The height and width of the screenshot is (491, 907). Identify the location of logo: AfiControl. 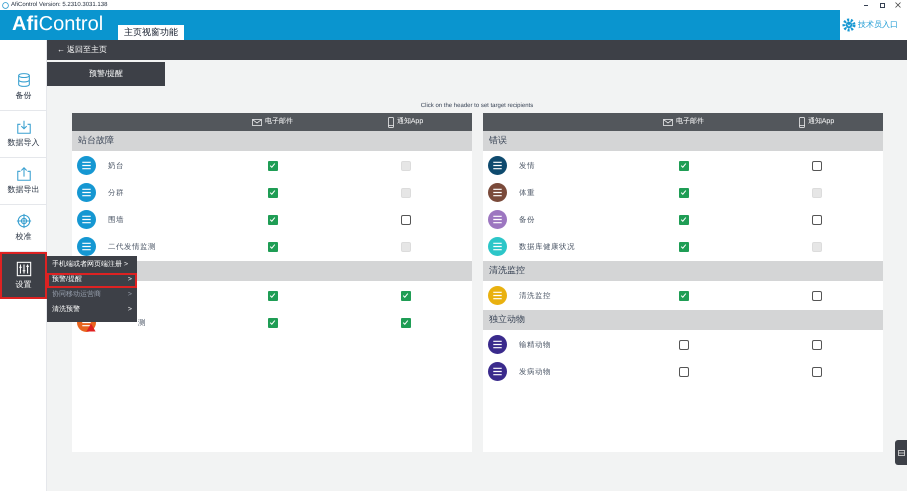
(58, 24).